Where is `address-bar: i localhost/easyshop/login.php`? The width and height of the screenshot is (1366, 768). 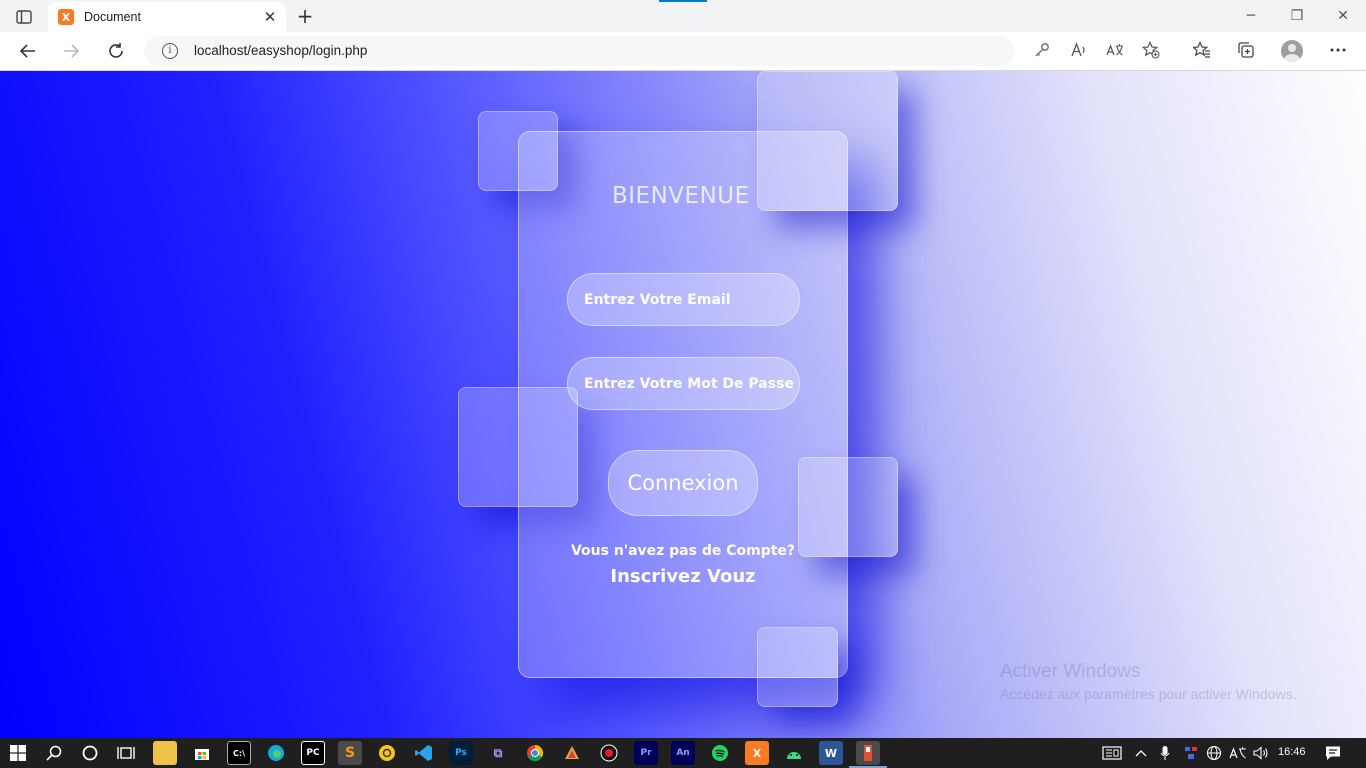
address-bar: i localhost/easyshop/login.php is located at coordinates (579, 51).